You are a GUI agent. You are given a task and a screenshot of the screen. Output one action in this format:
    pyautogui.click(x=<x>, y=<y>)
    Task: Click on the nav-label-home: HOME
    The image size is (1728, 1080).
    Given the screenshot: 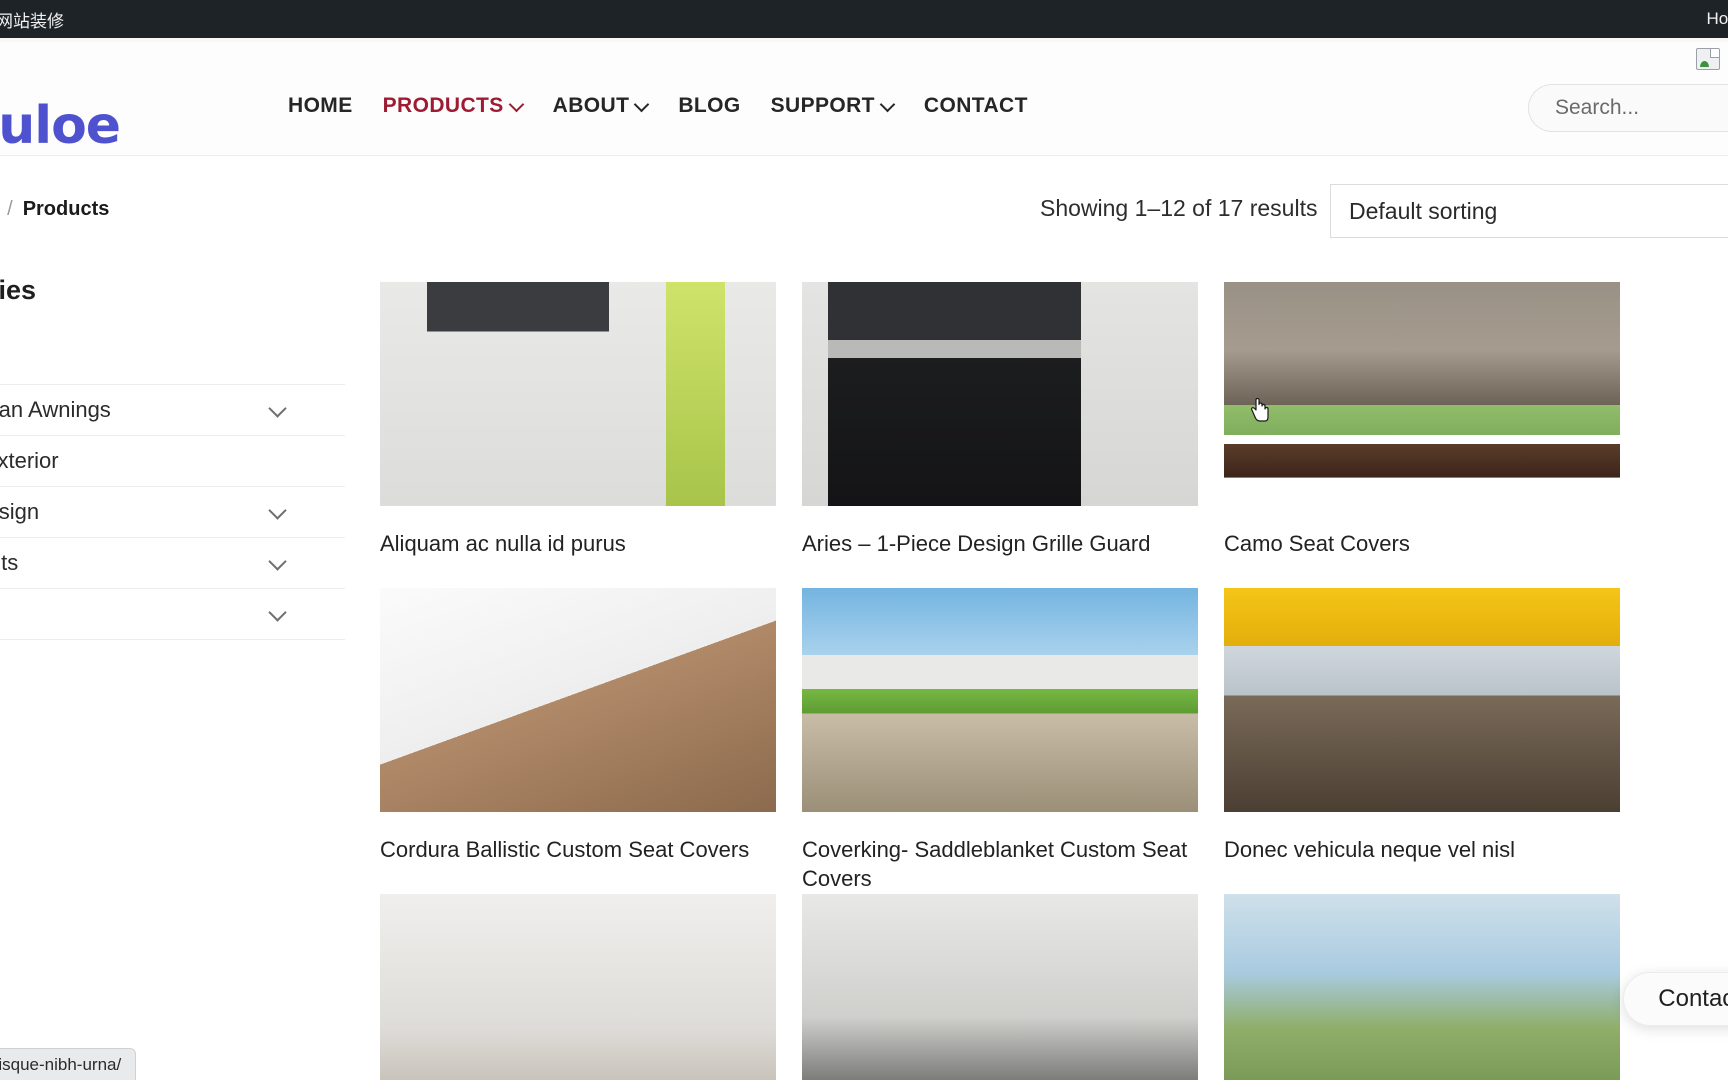 What is the action you would take?
    pyautogui.click(x=320, y=105)
    